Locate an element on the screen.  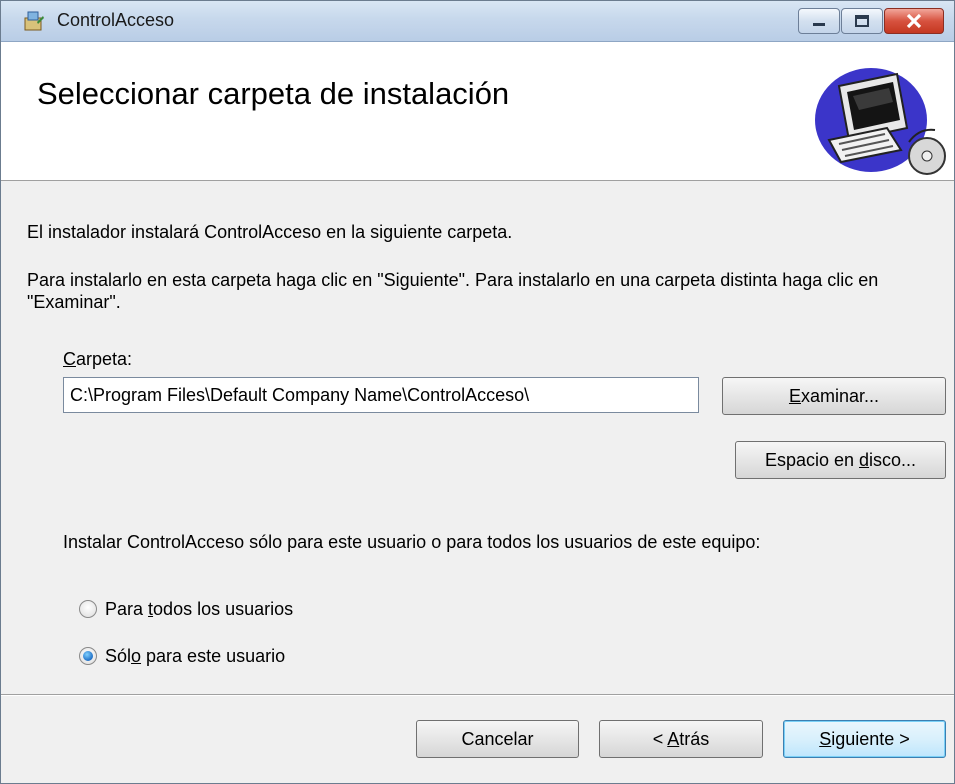
close-button is located at coordinates (914, 21).